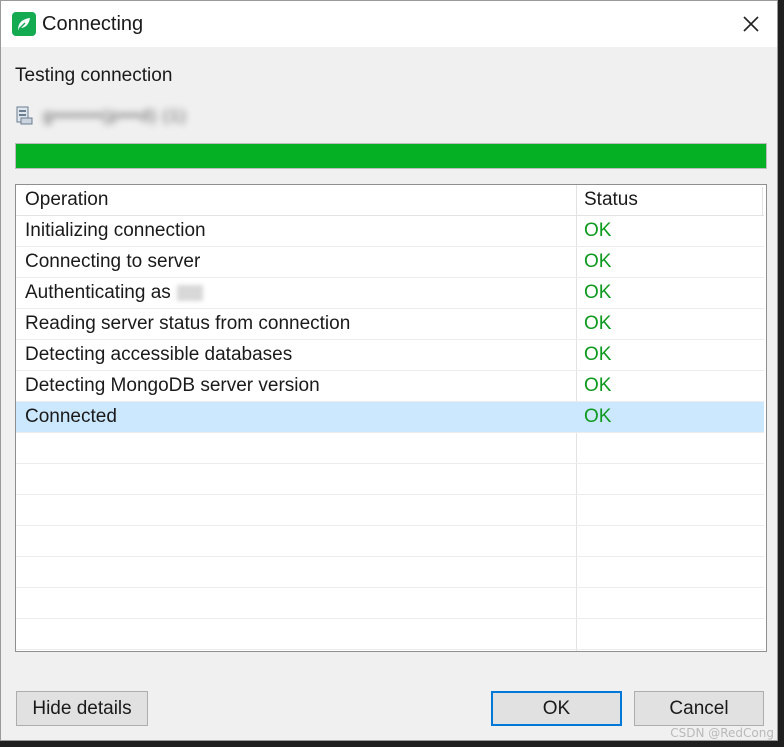 The height and width of the screenshot is (747, 784). I want to click on operation-cell: Detecting MongoDB server version, so click(172, 385).